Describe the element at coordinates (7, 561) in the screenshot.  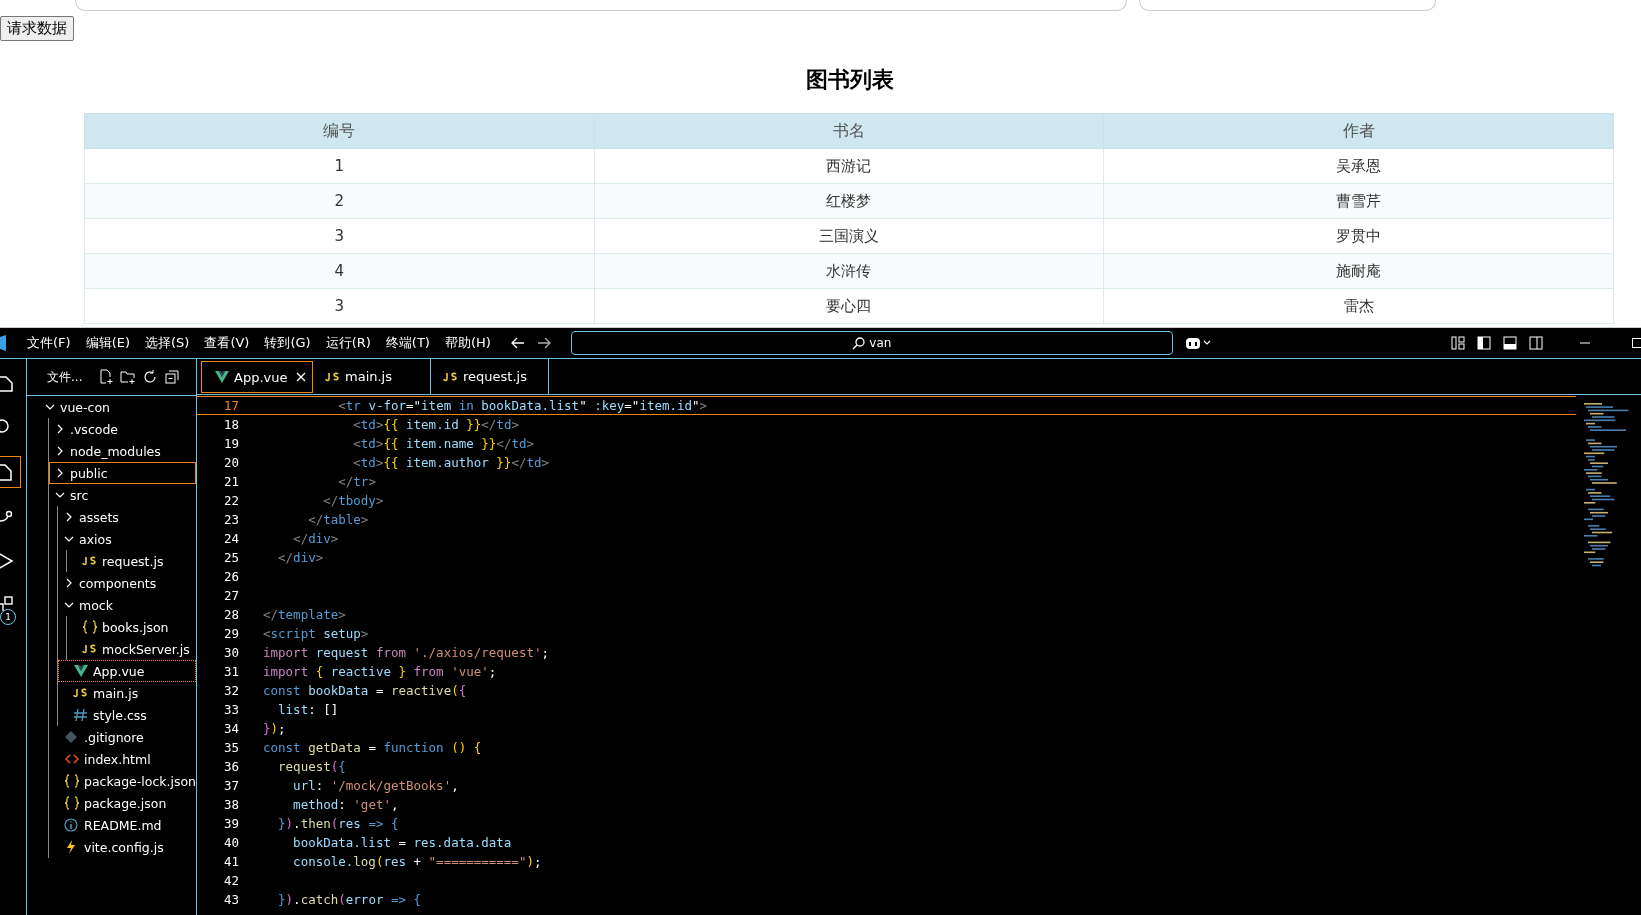
I see `run-debug-icon` at that location.